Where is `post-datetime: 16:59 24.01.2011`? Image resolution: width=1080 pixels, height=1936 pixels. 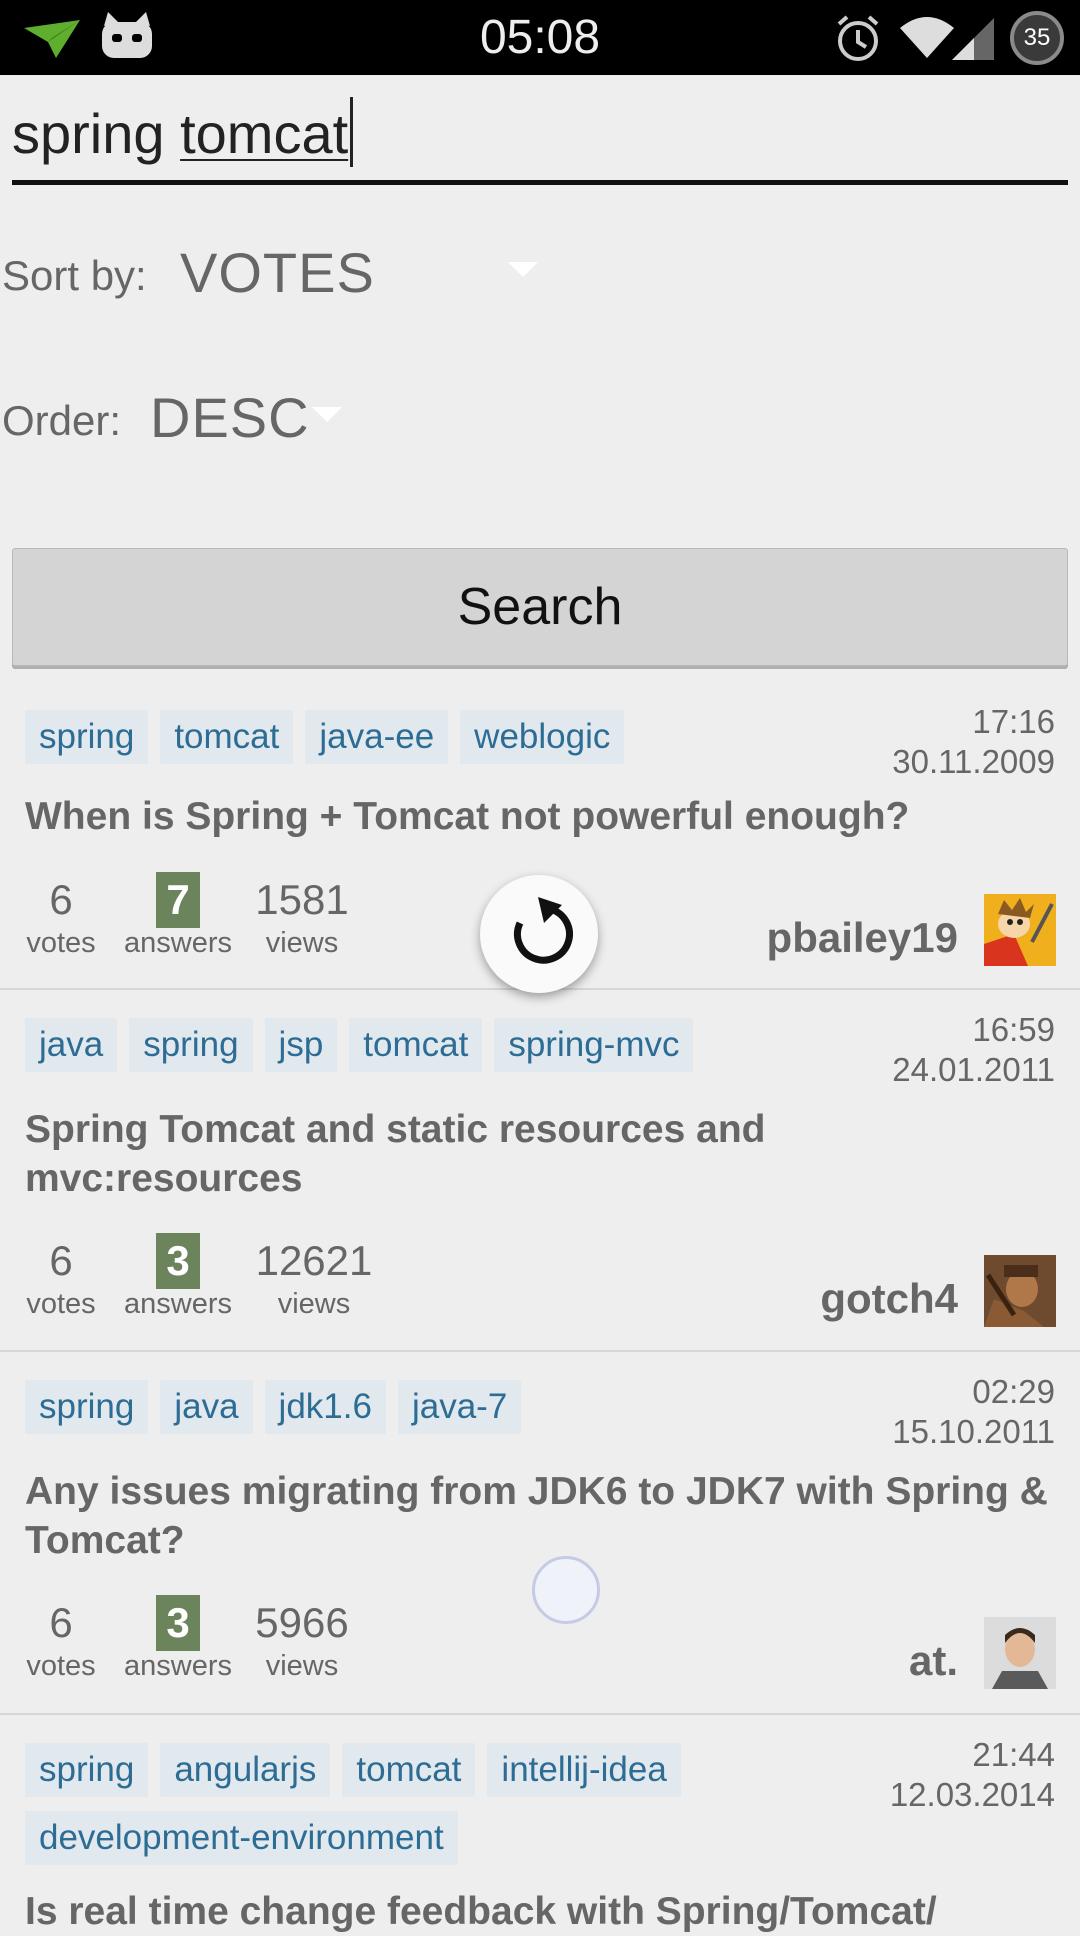 post-datetime: 16:59 24.01.2011 is located at coordinates (973, 1050).